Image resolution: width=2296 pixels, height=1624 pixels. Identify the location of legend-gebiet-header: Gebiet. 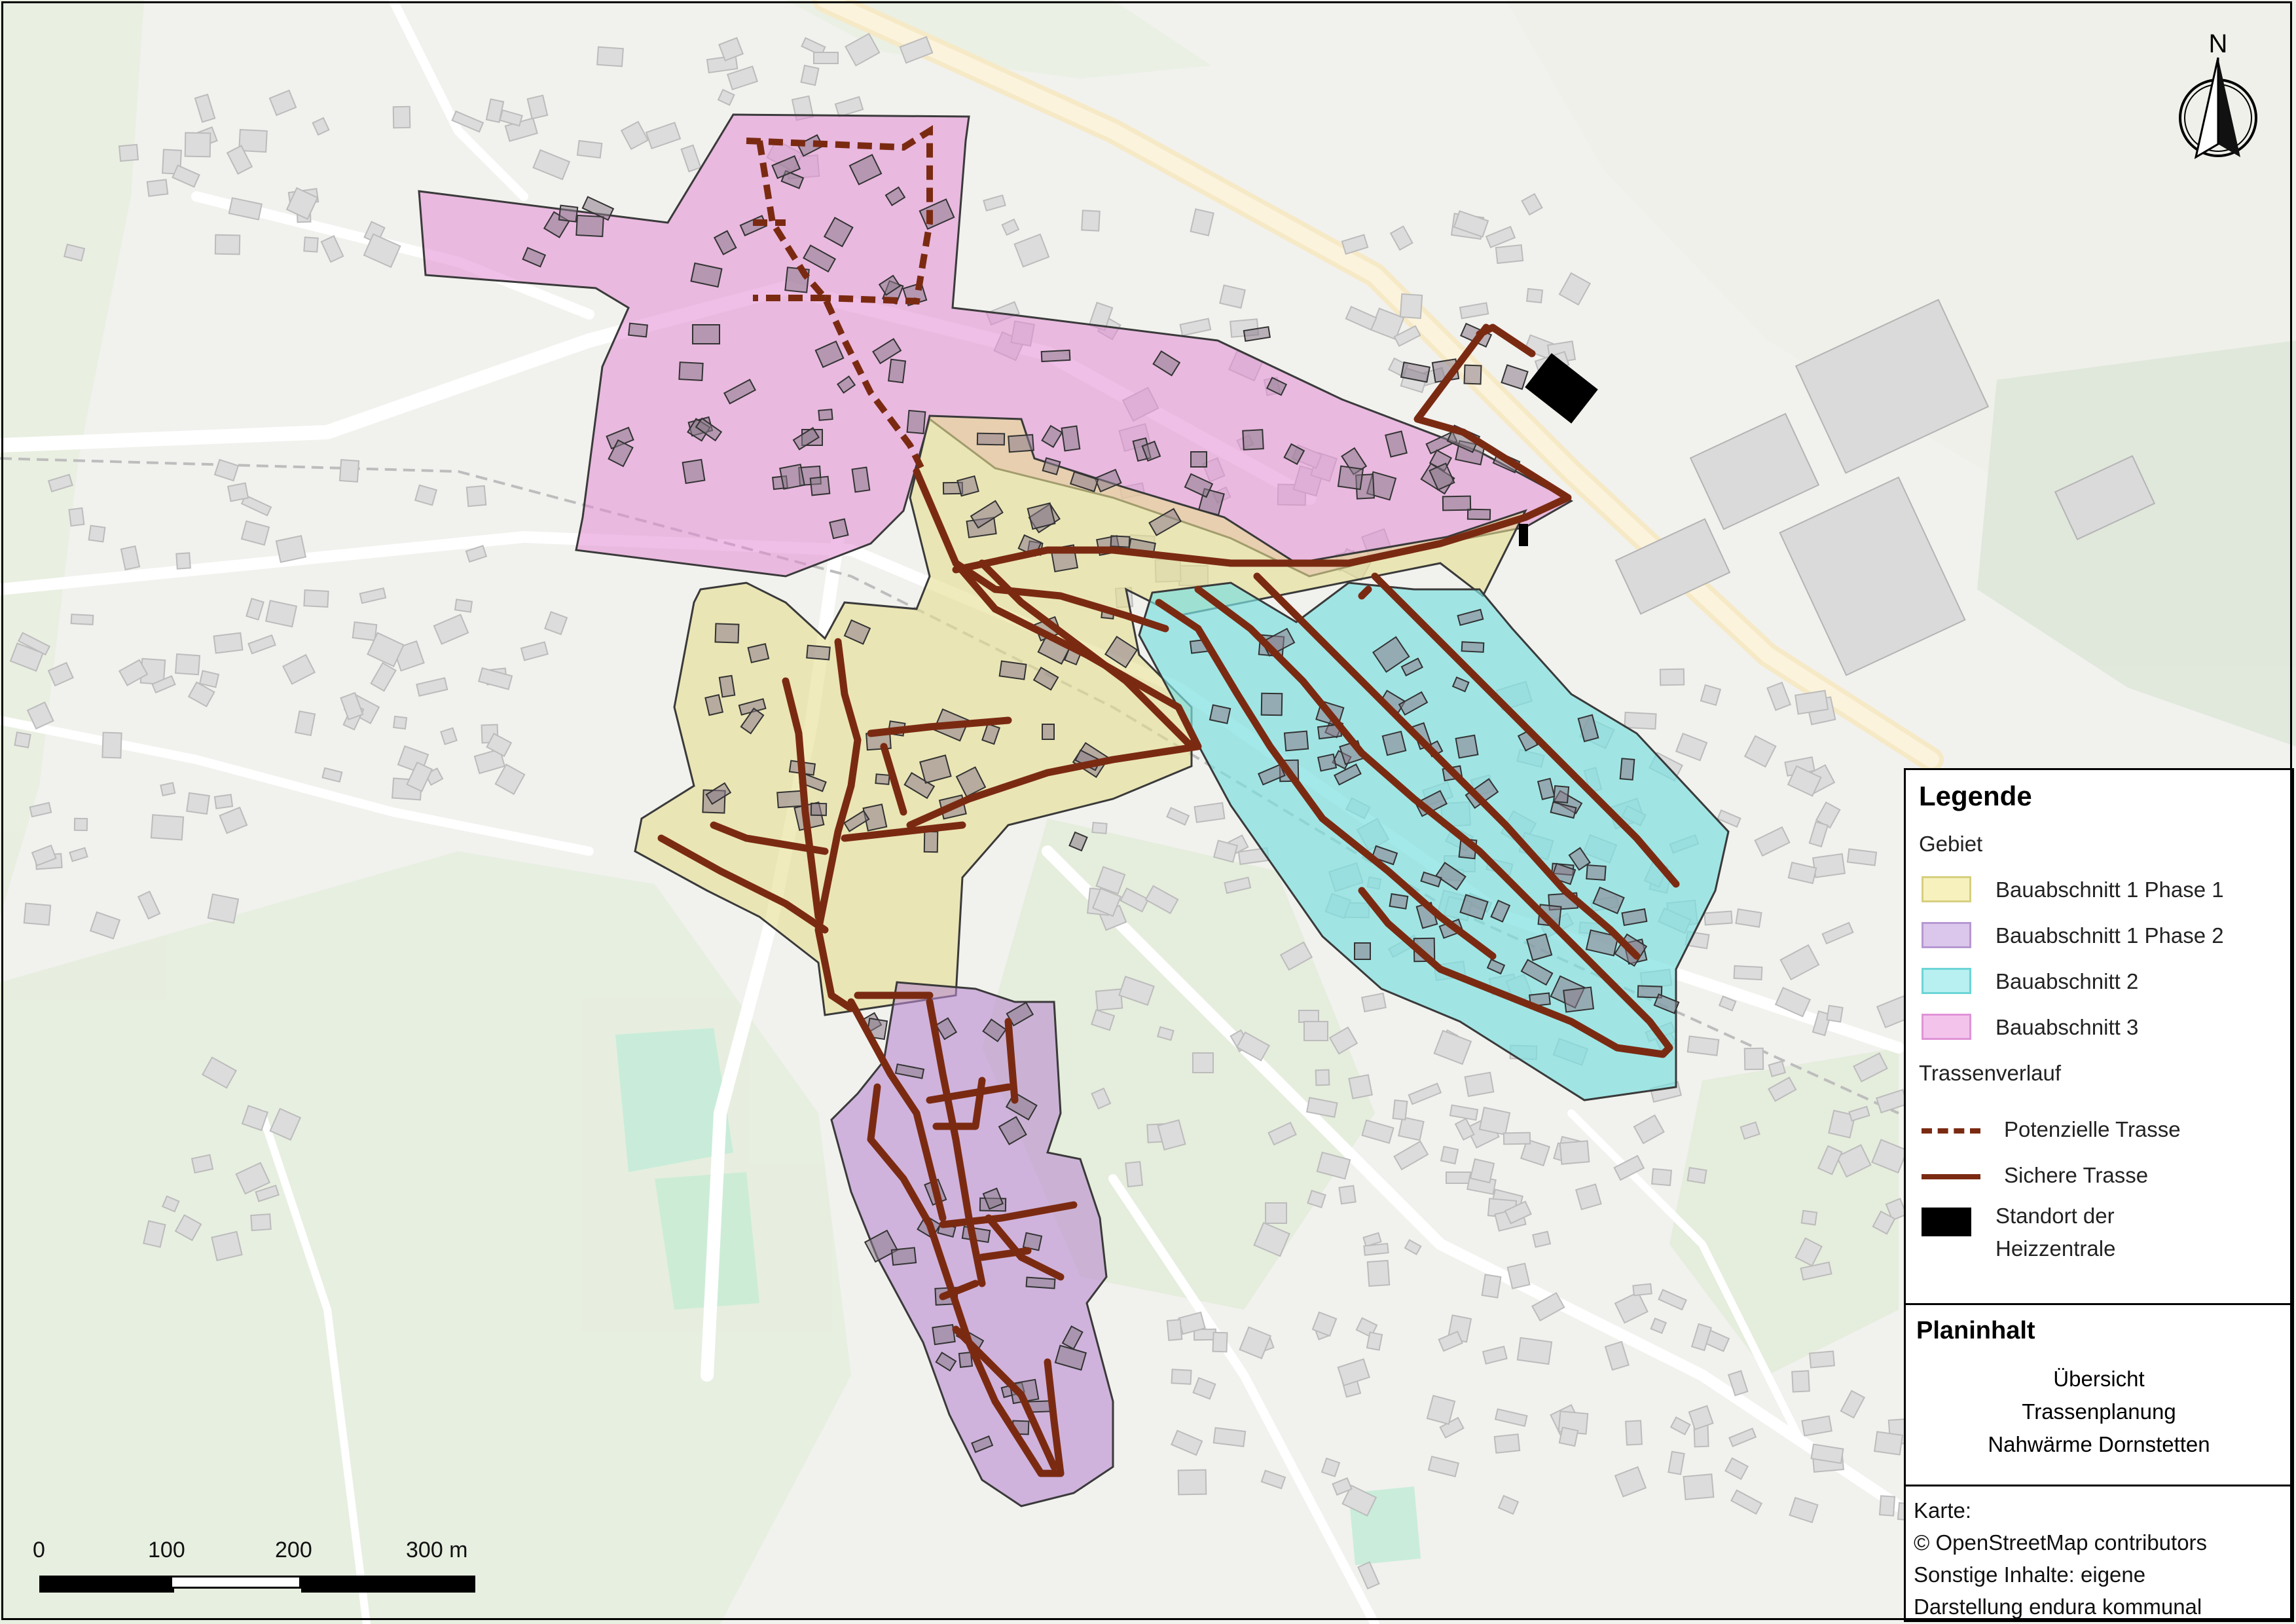
(1951, 844).